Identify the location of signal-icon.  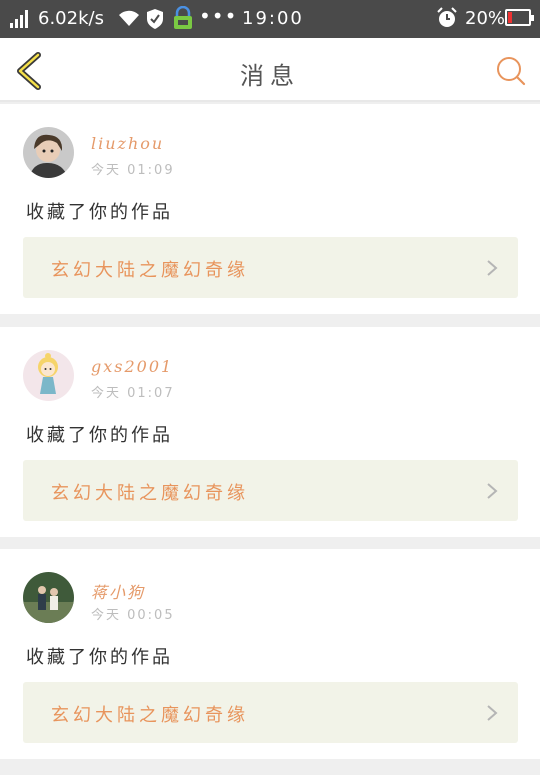
(21, 19).